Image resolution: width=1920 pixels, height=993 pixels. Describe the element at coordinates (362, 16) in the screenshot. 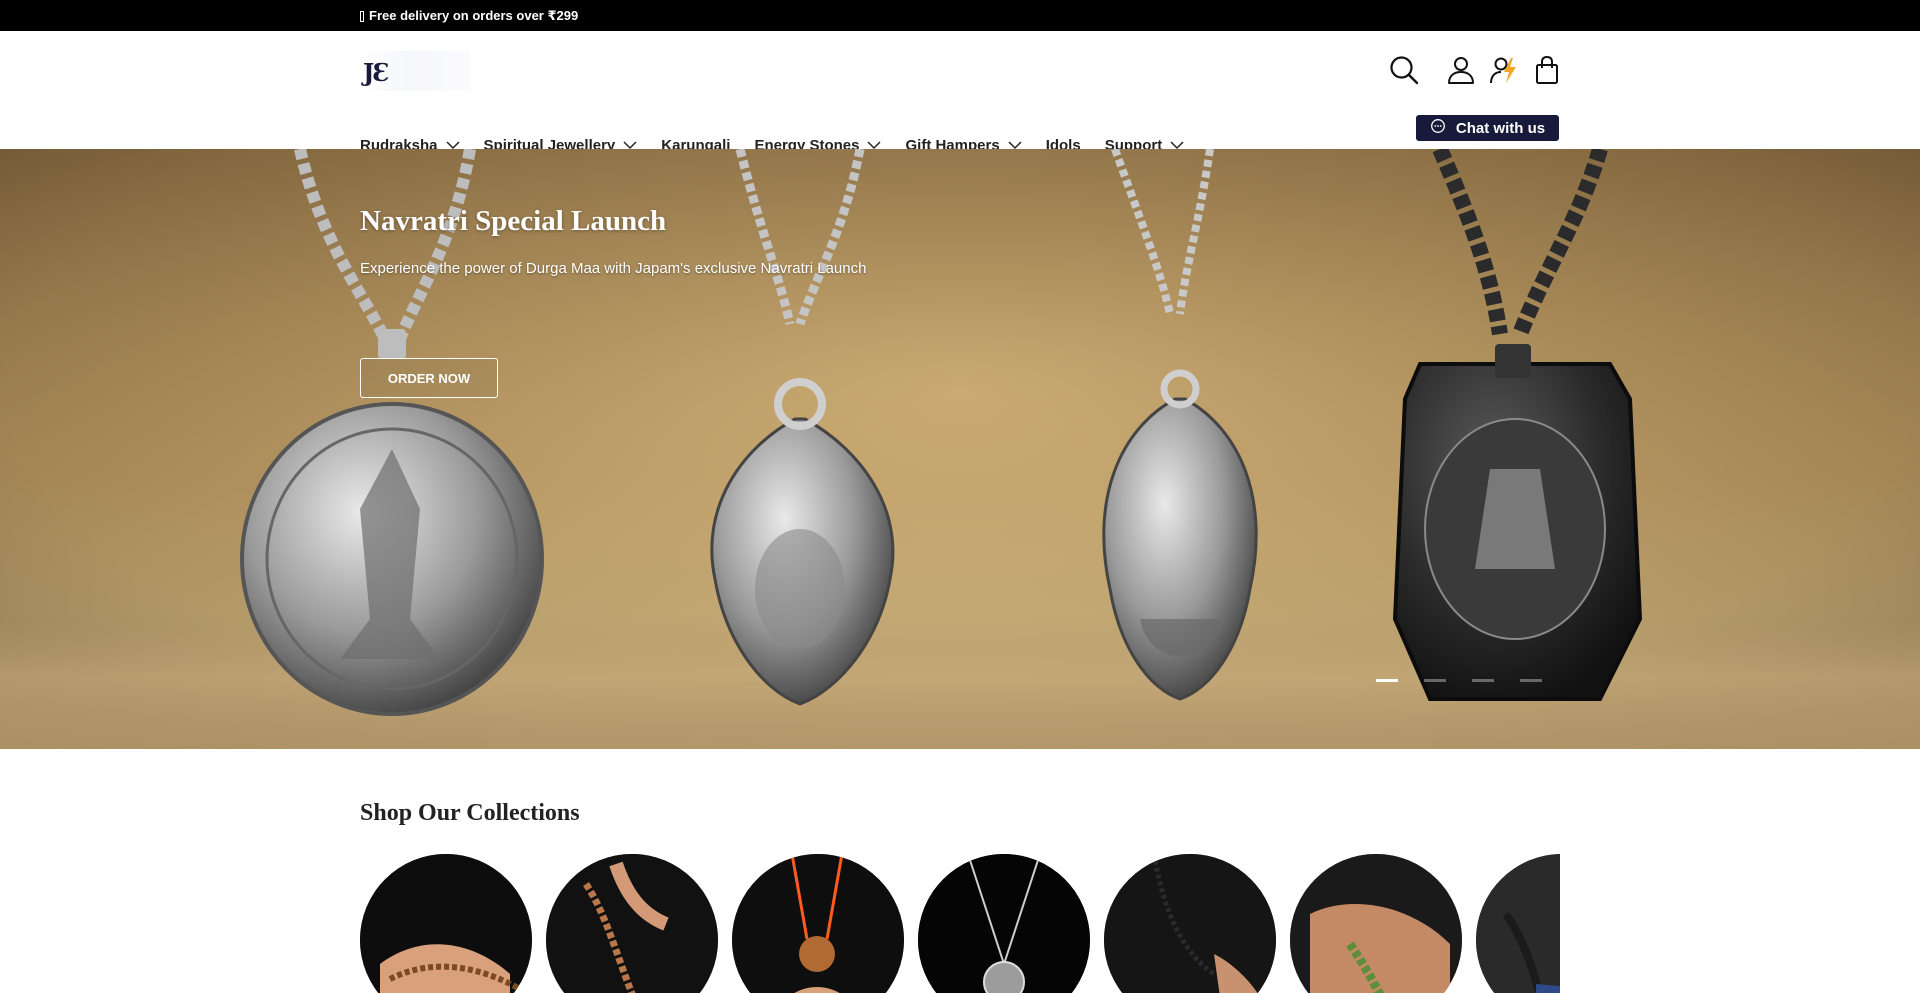

I see `announcement-icon` at that location.